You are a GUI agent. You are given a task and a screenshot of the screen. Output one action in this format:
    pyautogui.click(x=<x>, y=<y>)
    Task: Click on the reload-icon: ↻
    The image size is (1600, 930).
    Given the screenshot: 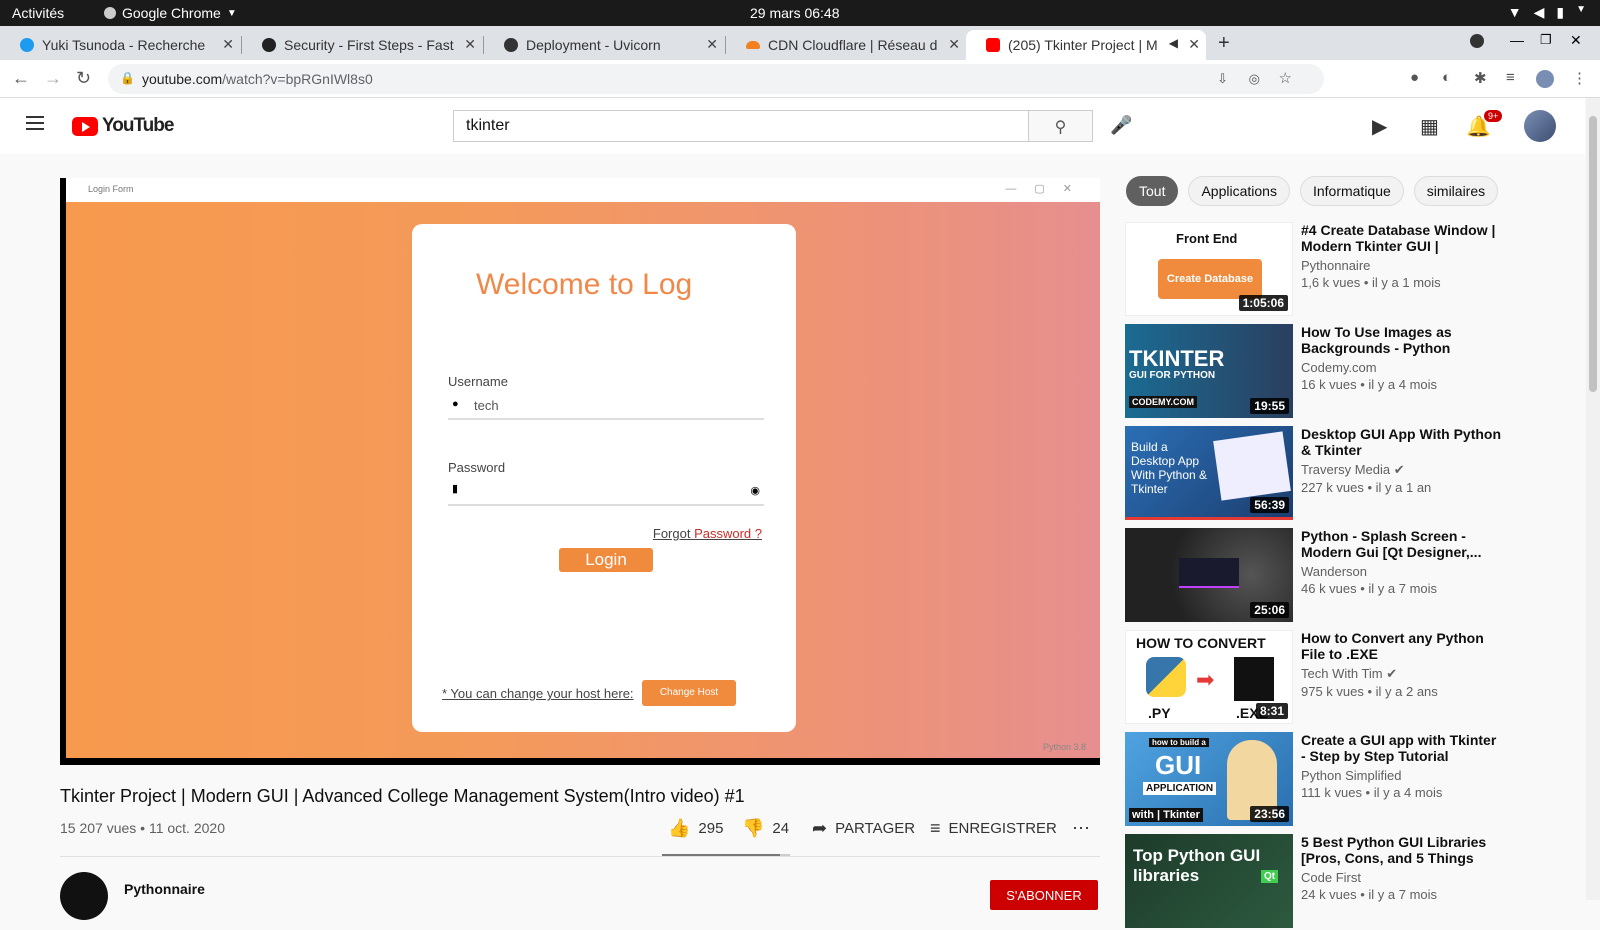 What is the action you would take?
    pyautogui.click(x=83, y=78)
    